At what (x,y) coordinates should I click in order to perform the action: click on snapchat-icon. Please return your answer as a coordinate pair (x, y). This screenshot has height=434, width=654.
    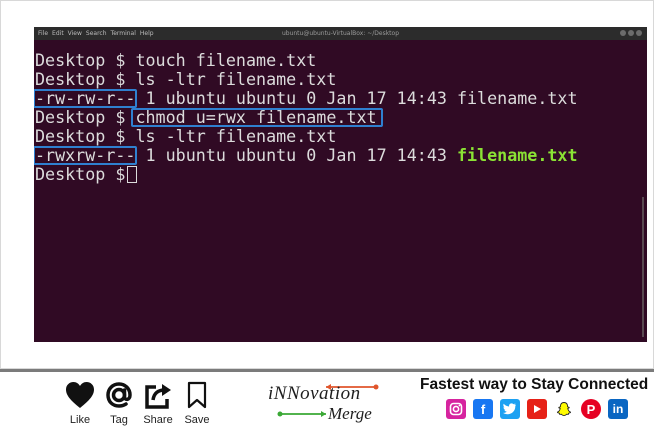
    Looking at the image, I should click on (564, 409).